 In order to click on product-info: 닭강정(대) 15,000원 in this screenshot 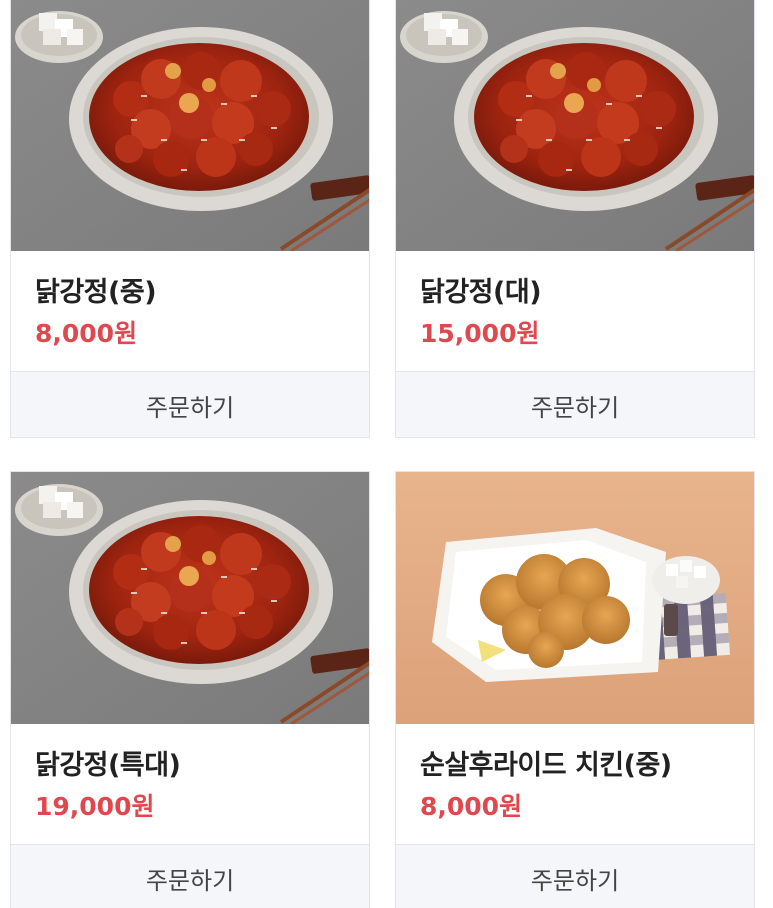, I will do `click(575, 311)`.